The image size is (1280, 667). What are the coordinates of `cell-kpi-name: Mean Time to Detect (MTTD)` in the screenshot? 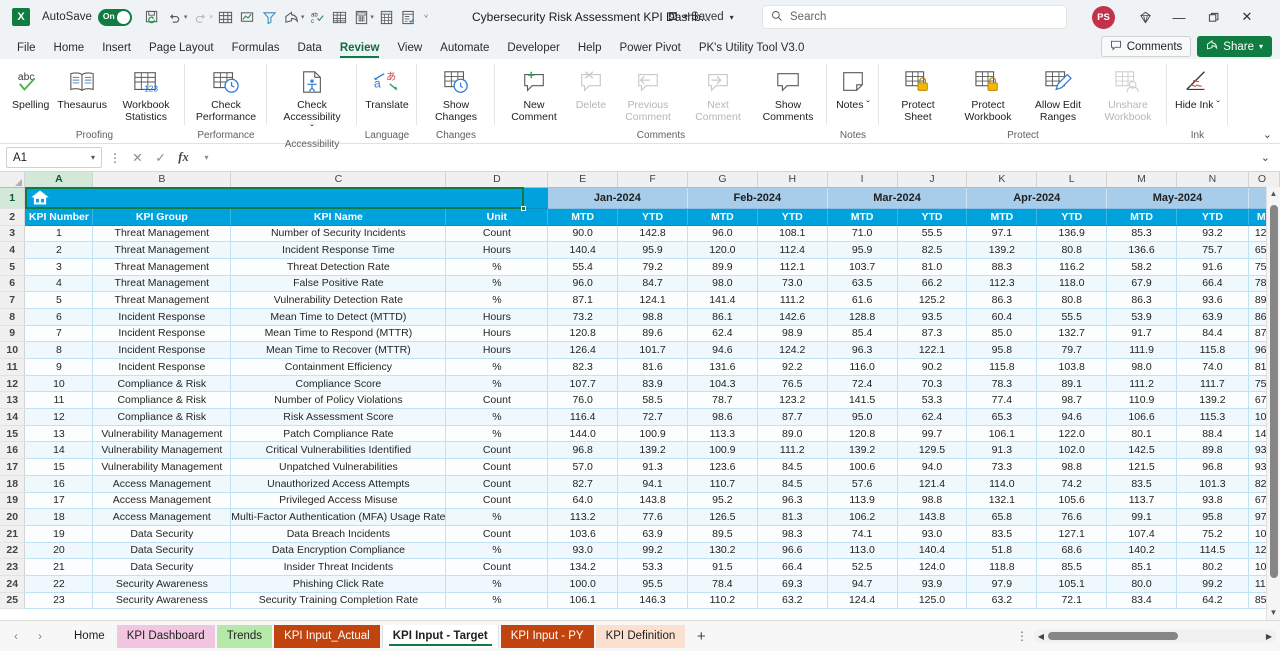 It's located at (338, 317).